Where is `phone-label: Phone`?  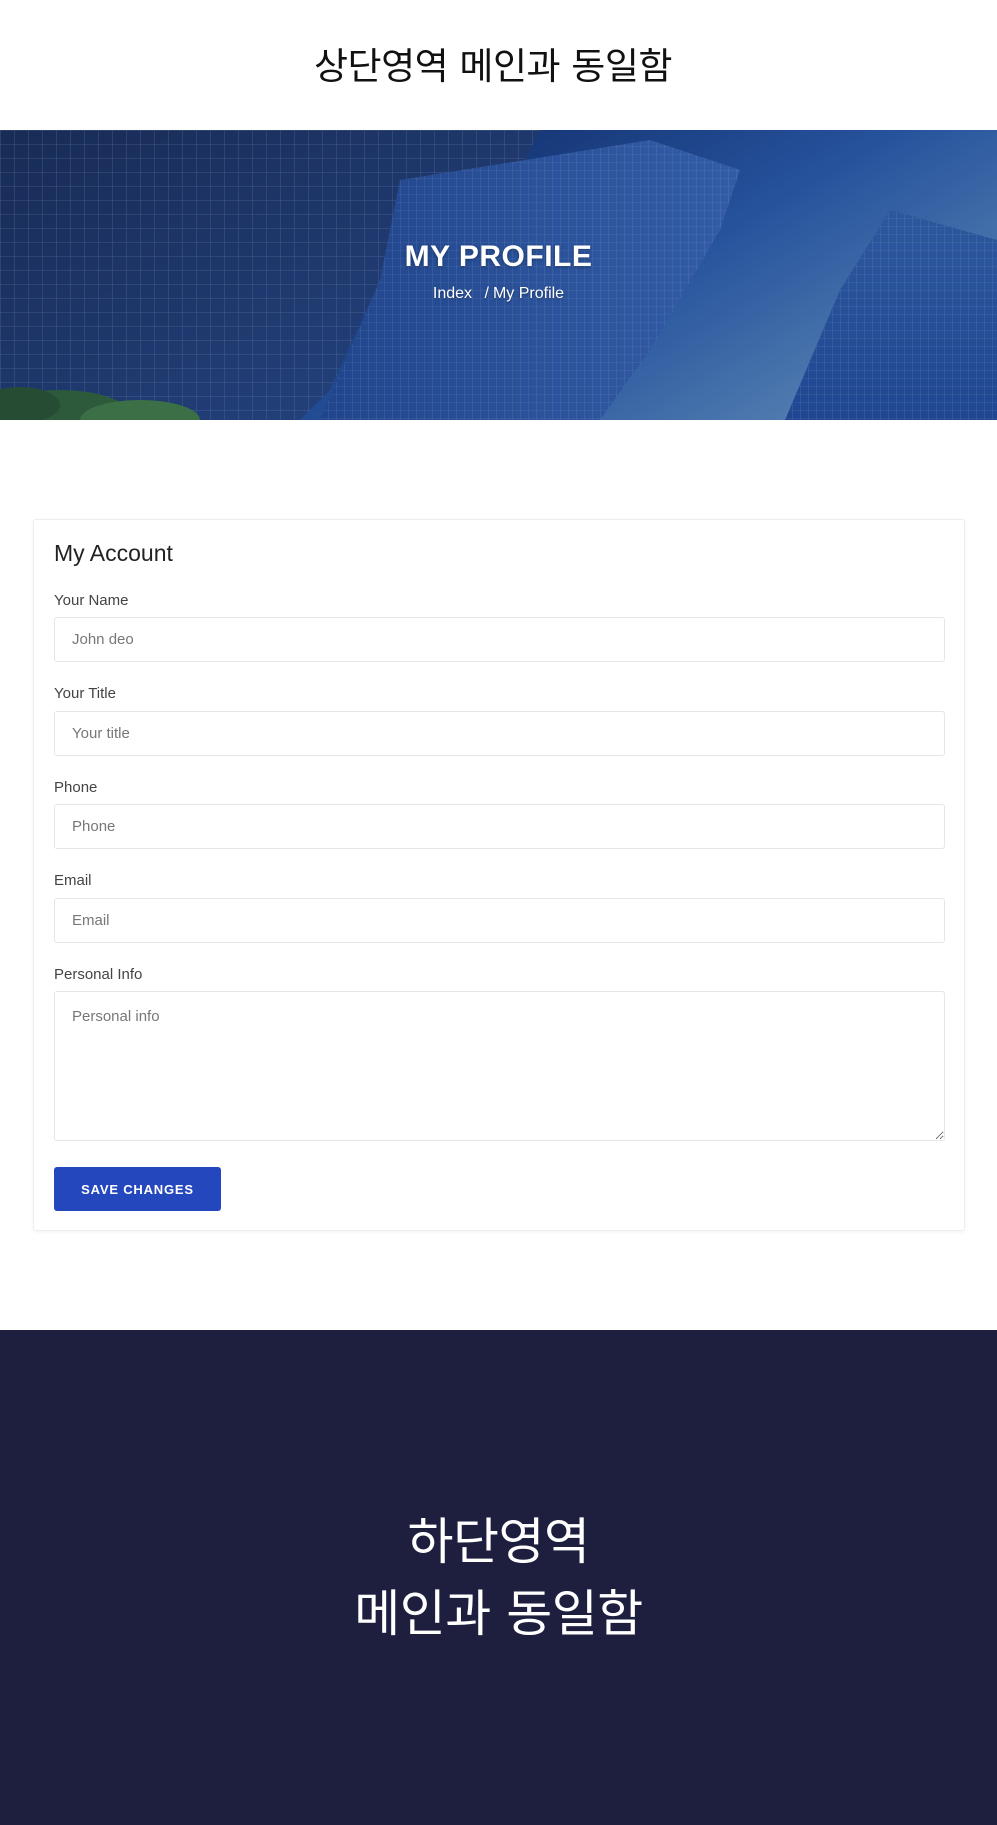
phone-label: Phone is located at coordinates (76, 787).